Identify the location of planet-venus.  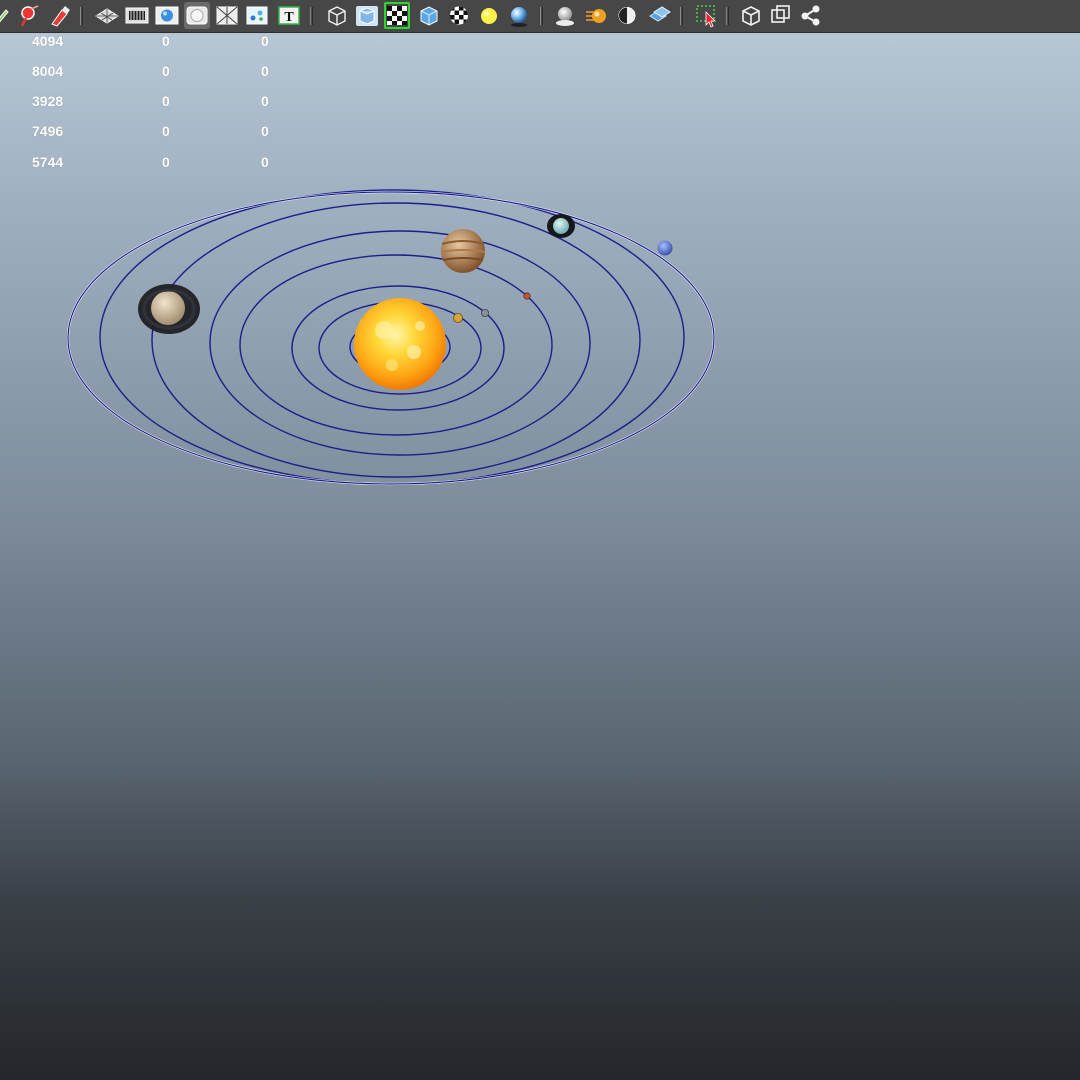
(458, 318).